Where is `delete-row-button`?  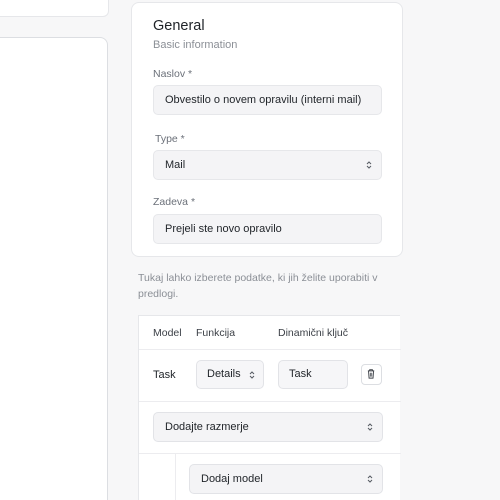 delete-row-button is located at coordinates (371, 374).